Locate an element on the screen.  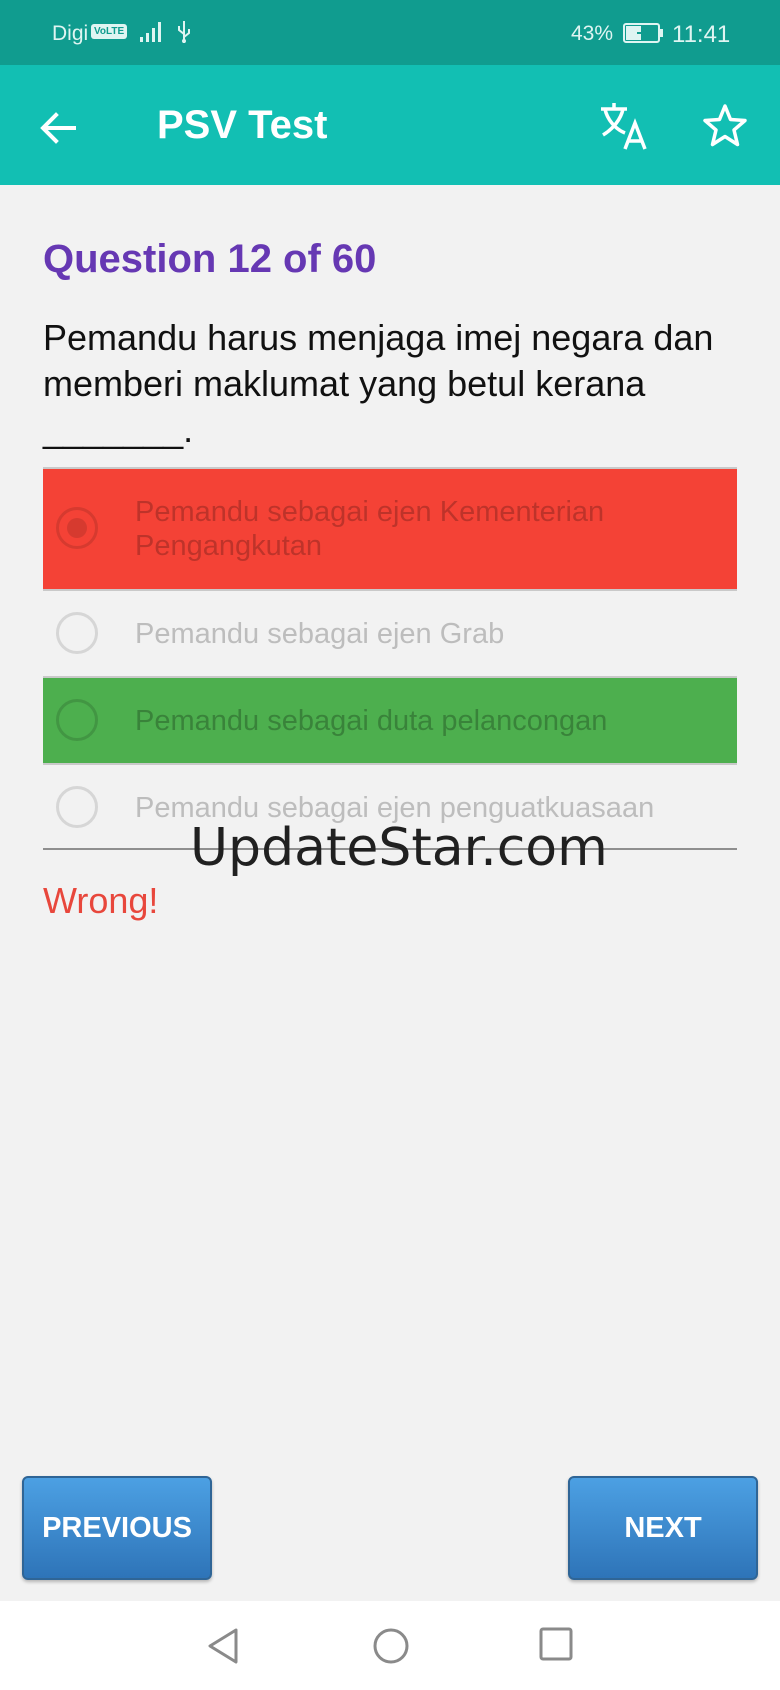
translate-icon is located at coordinates (625, 127).